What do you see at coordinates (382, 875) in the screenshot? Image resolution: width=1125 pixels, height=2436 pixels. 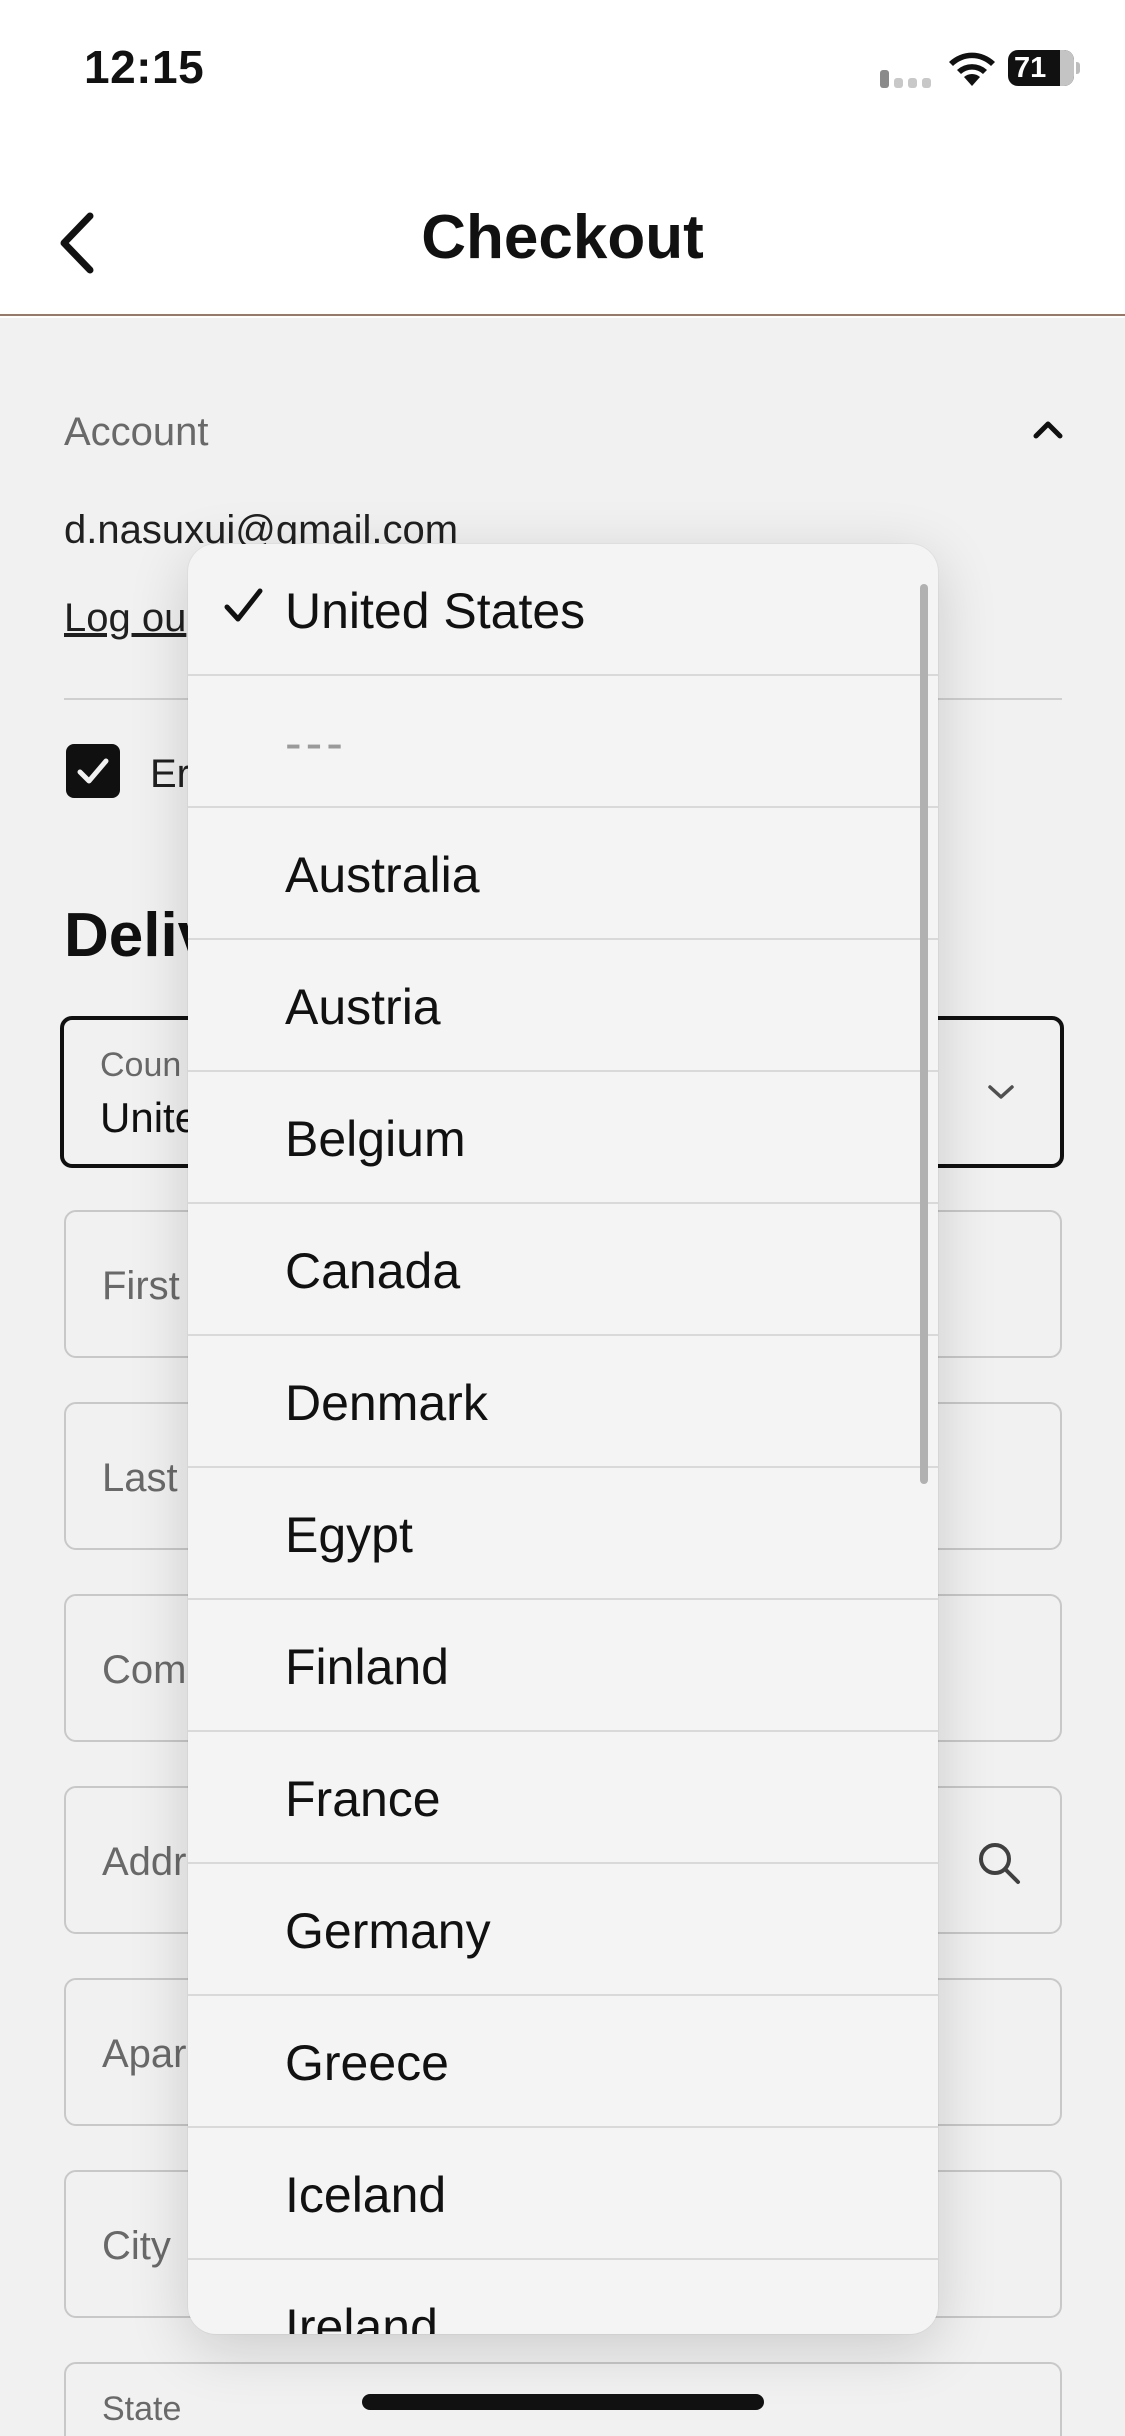 I see `picker-option-label: Australia` at bounding box center [382, 875].